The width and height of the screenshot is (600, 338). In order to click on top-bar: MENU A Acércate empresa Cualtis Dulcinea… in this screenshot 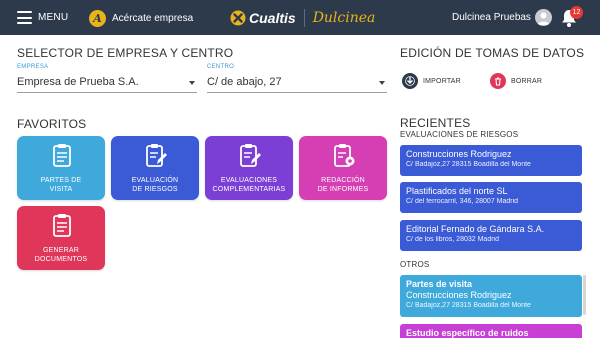, I will do `click(300, 17)`.